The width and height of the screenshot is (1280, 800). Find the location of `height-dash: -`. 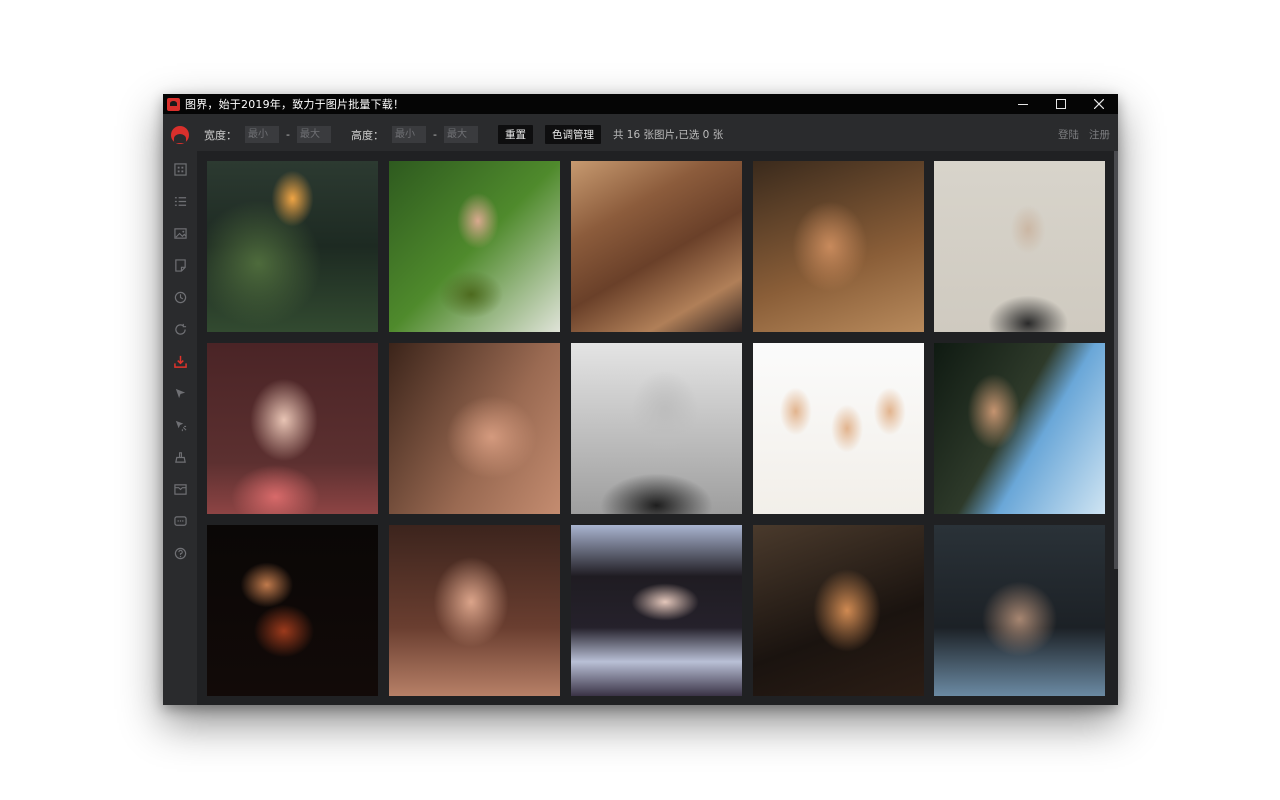

height-dash: - is located at coordinates (434, 134).